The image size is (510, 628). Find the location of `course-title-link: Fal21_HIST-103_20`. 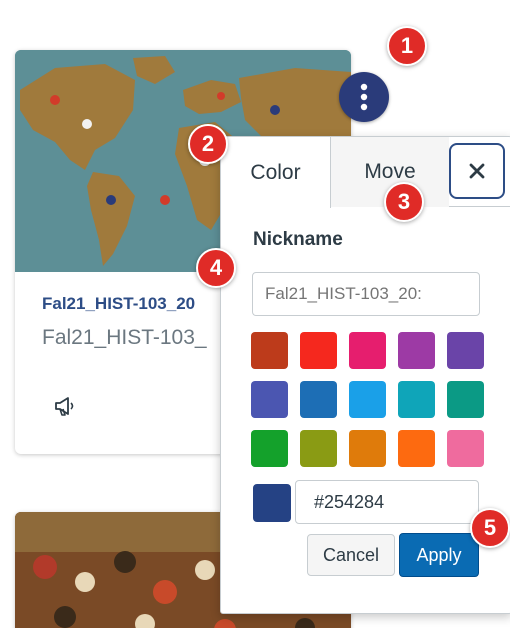

course-title-link: Fal21_HIST-103_20 is located at coordinates (118, 304).